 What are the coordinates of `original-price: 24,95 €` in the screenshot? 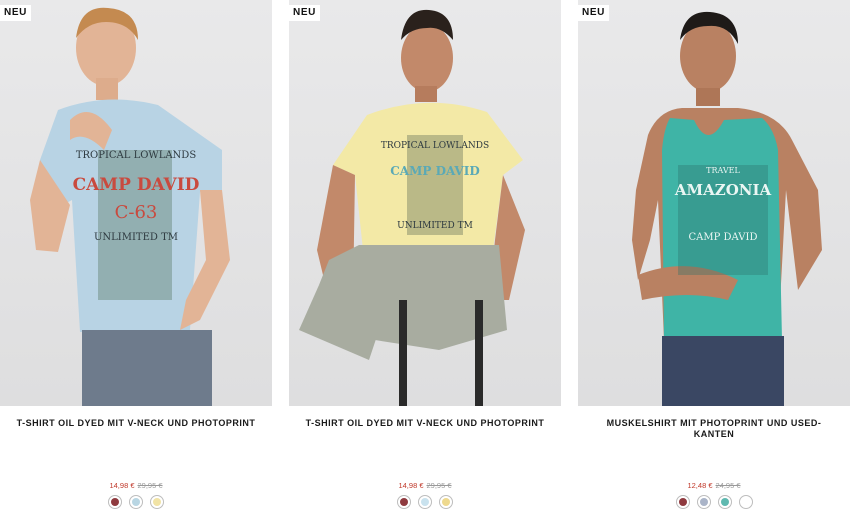 It's located at (728, 485).